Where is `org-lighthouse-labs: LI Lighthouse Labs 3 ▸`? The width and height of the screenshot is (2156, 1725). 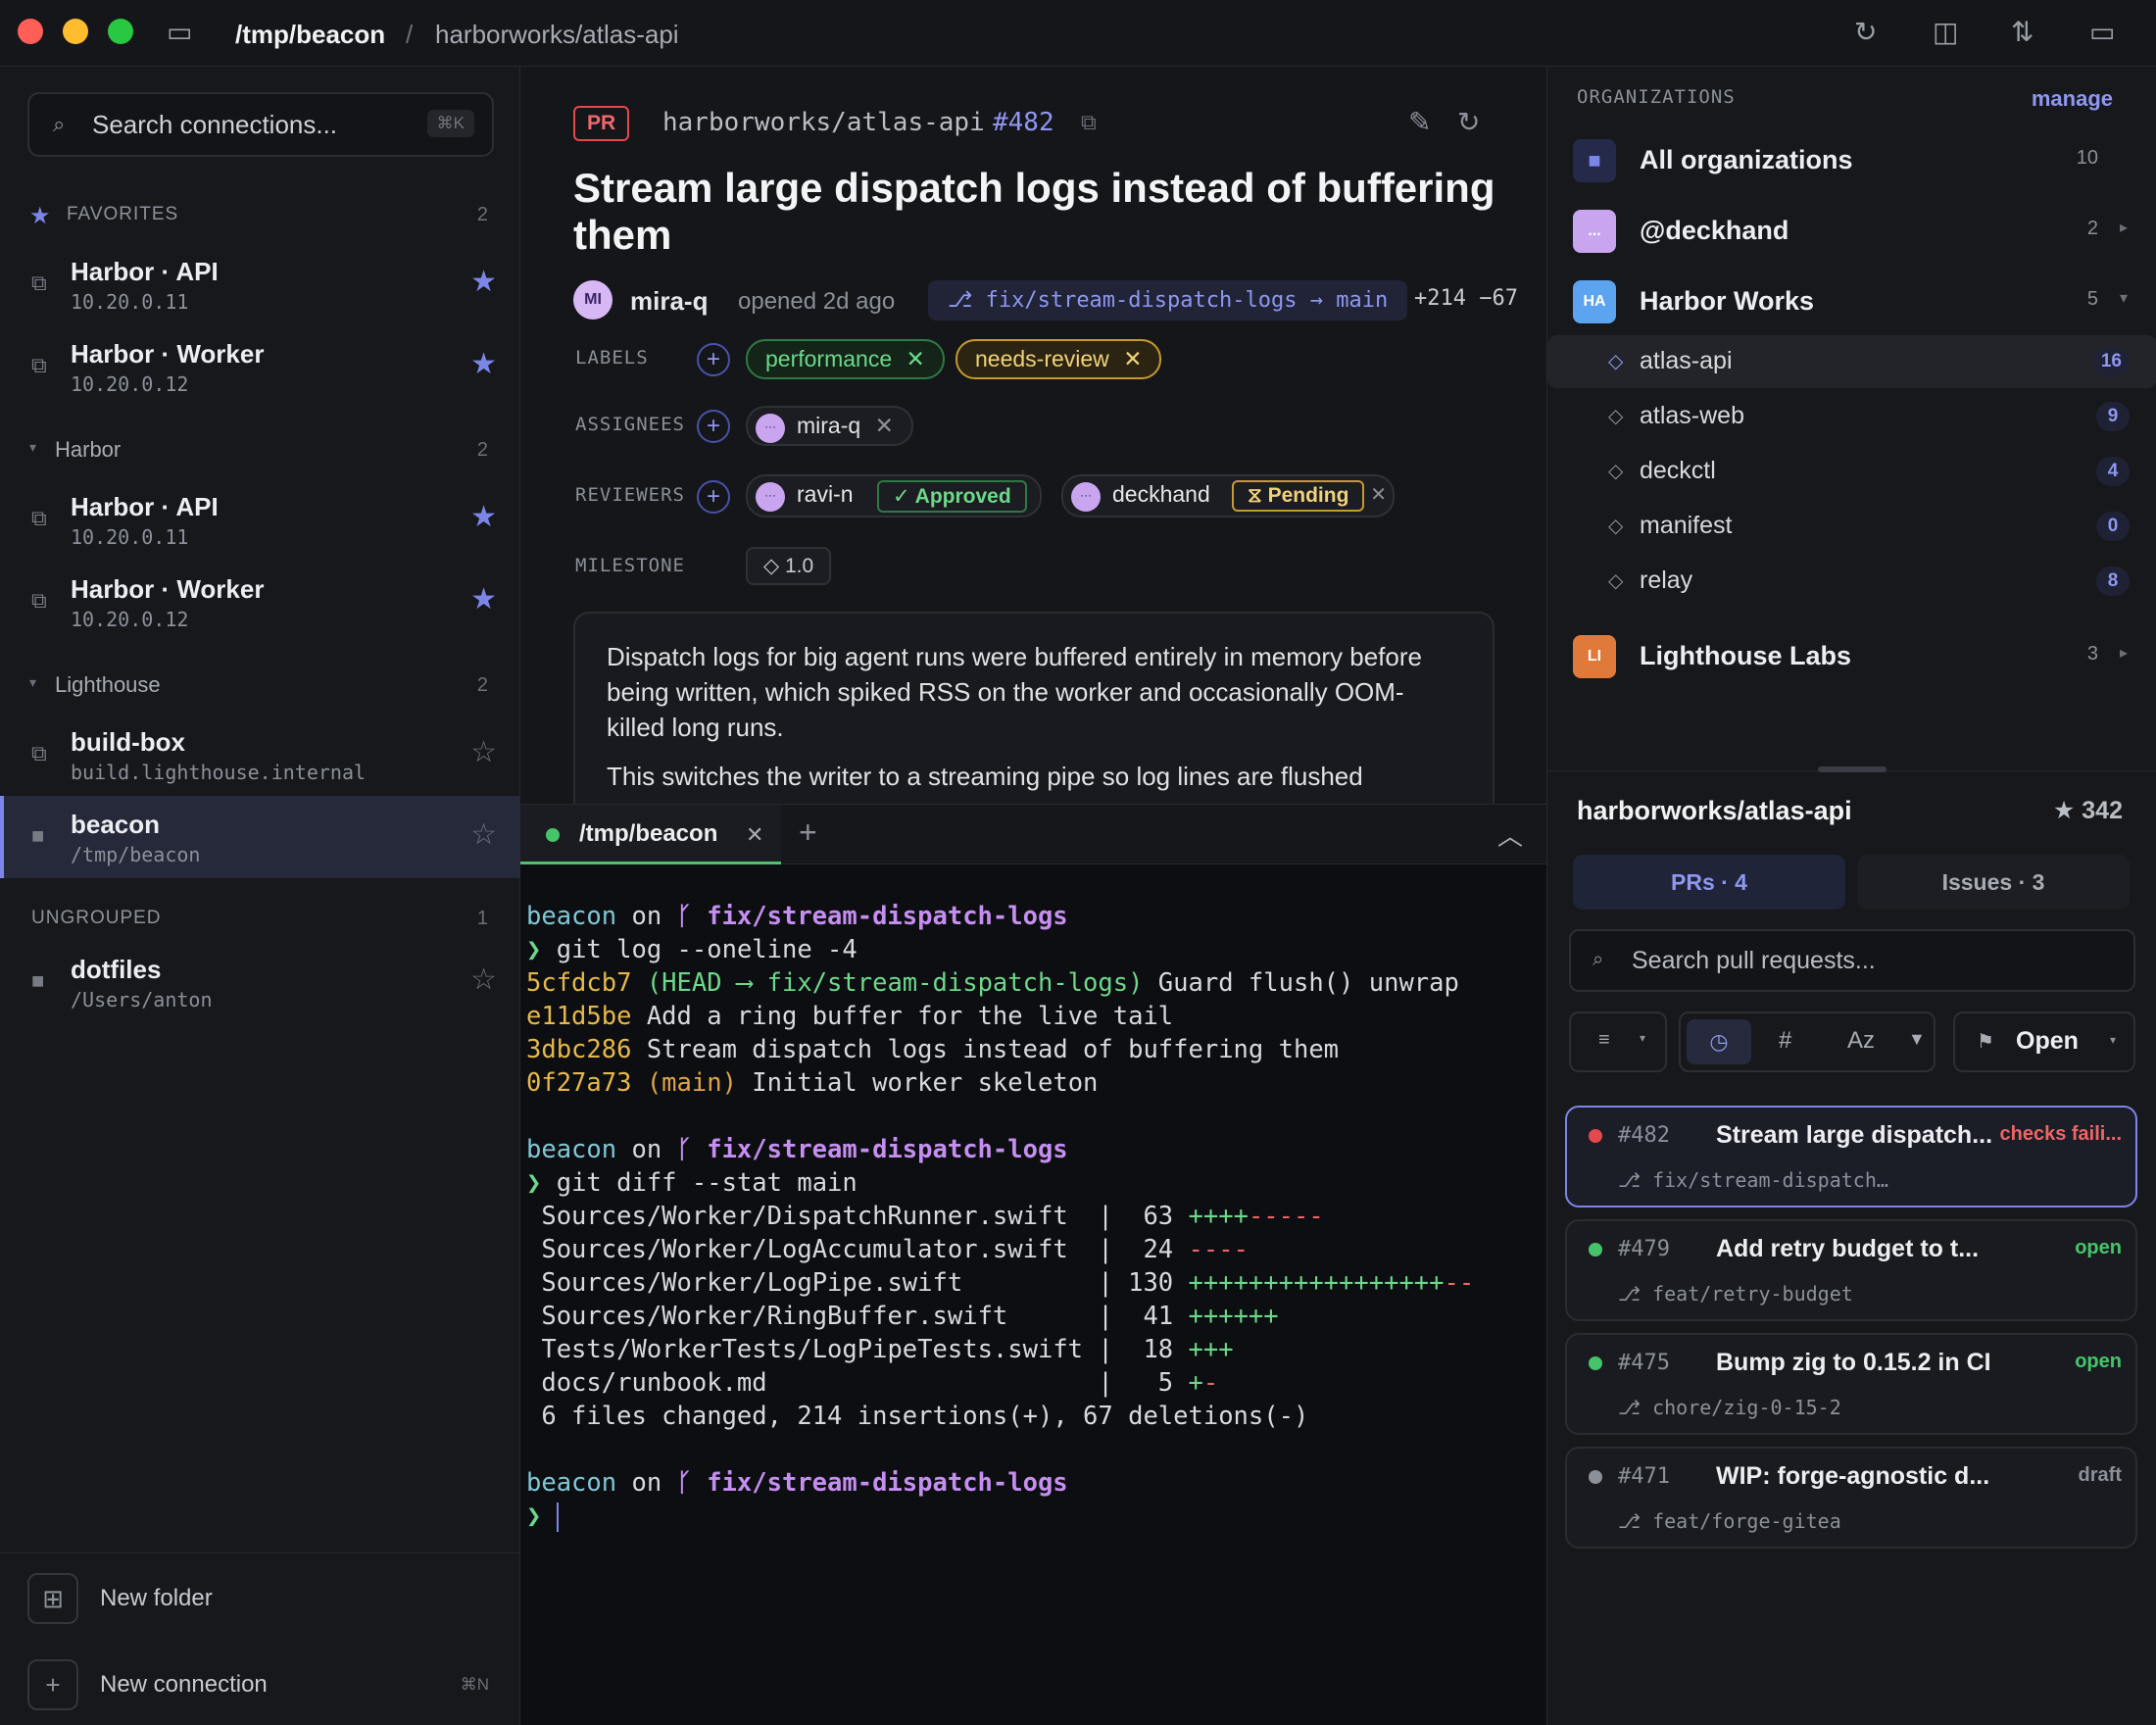 org-lighthouse-labs: LI Lighthouse Labs 3 ▸ is located at coordinates (1851, 657).